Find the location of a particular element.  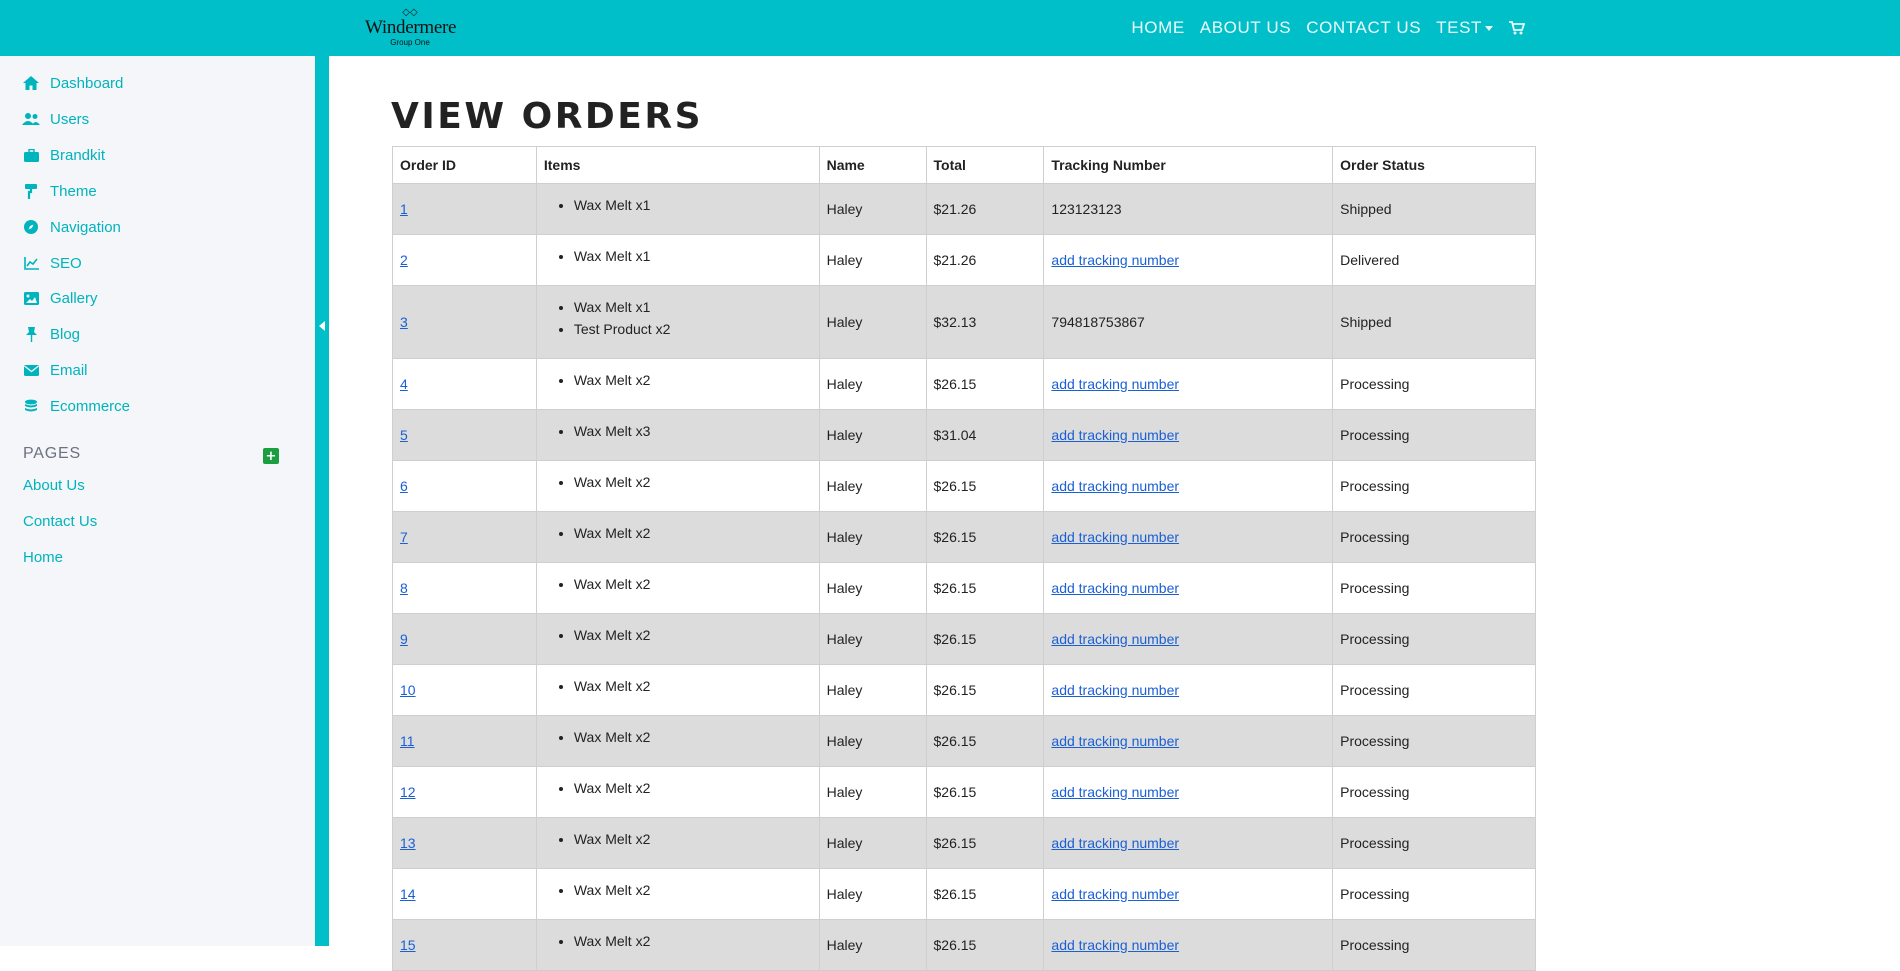

collapse-sidebar-icon is located at coordinates (322, 326).